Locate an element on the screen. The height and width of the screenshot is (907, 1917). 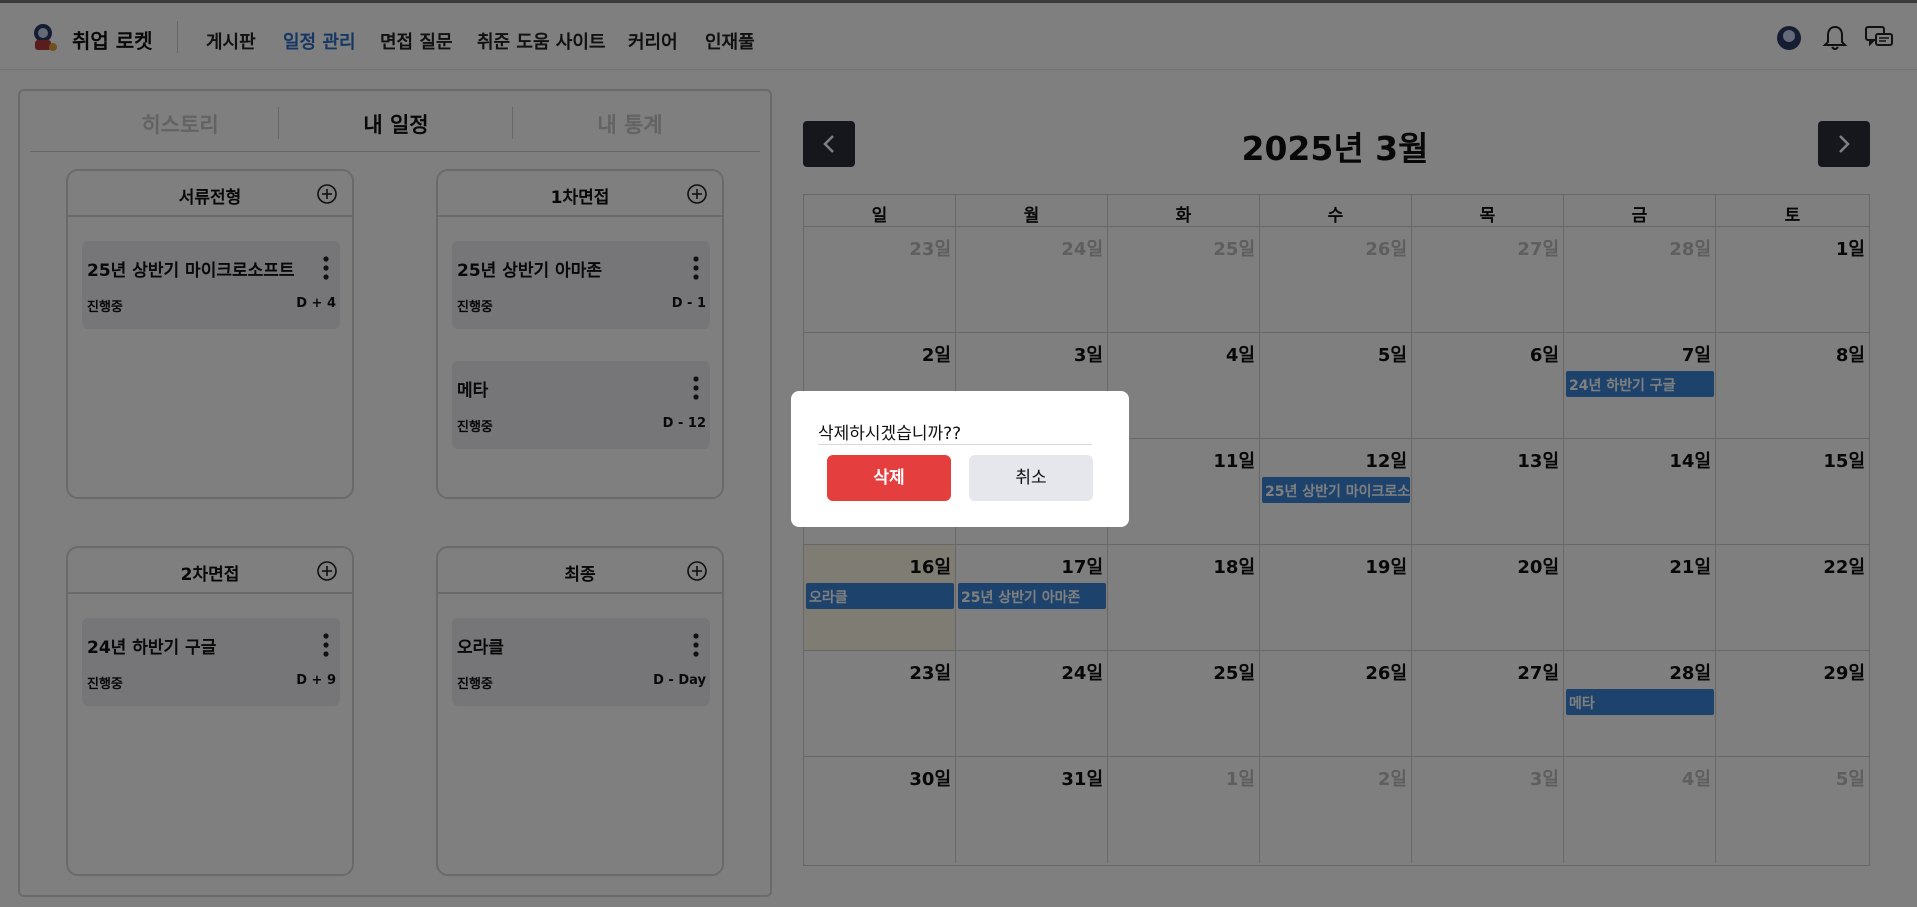
delete-confirm-dialog: 삭제하시겠습니까?? 삭제 취소 is located at coordinates (960, 459).